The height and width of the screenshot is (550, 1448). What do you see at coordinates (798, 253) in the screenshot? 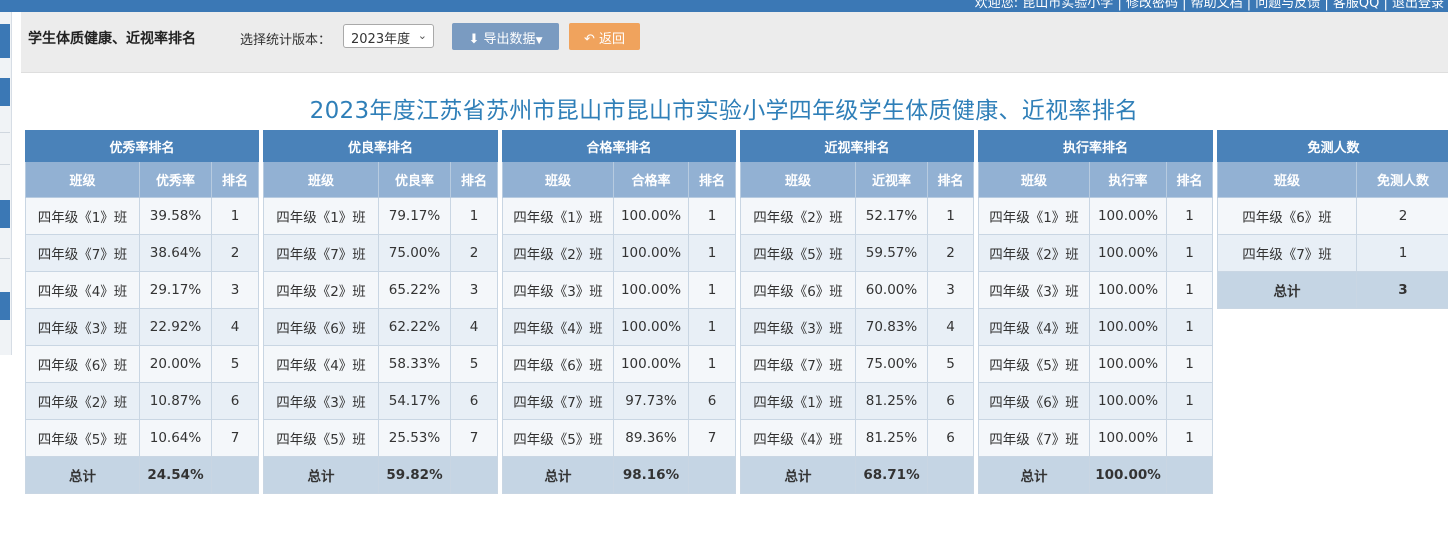
I see `table-cell: 四年级《5》班` at bounding box center [798, 253].